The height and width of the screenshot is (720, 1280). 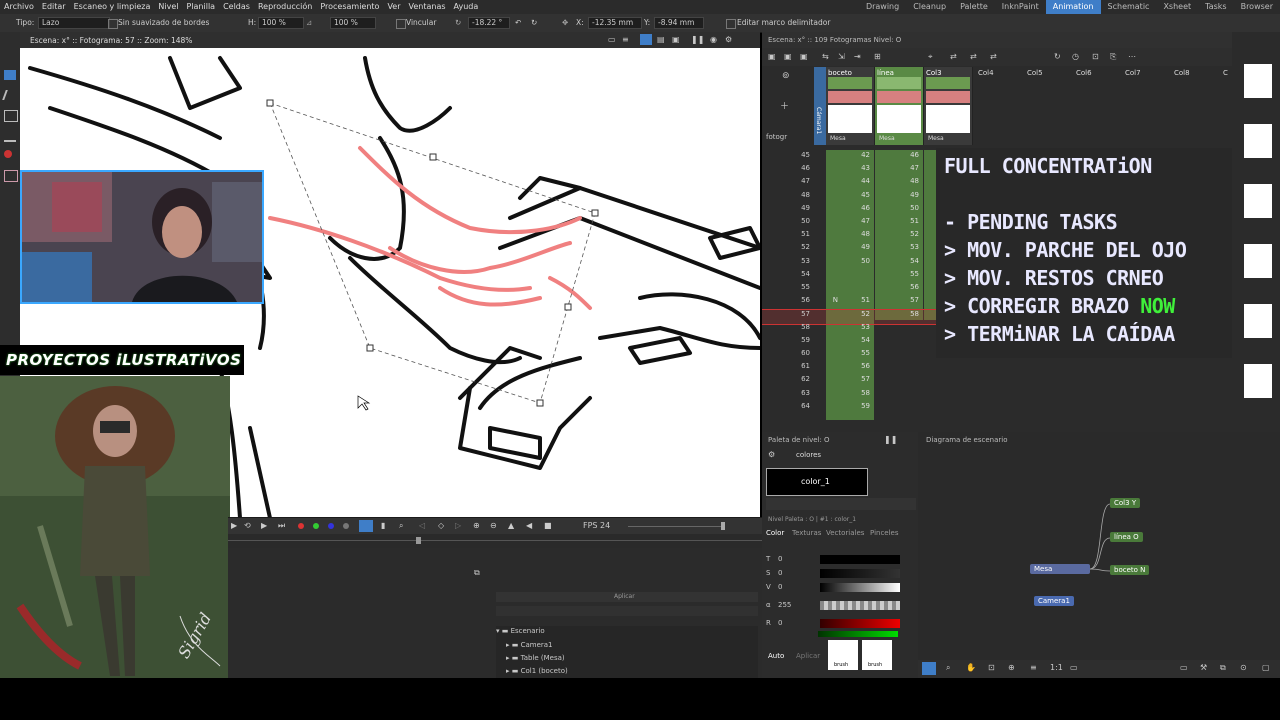 What do you see at coordinates (520, 631) in the screenshot?
I see `tree-item-escenario: ▾ ▬ Escenario` at bounding box center [520, 631].